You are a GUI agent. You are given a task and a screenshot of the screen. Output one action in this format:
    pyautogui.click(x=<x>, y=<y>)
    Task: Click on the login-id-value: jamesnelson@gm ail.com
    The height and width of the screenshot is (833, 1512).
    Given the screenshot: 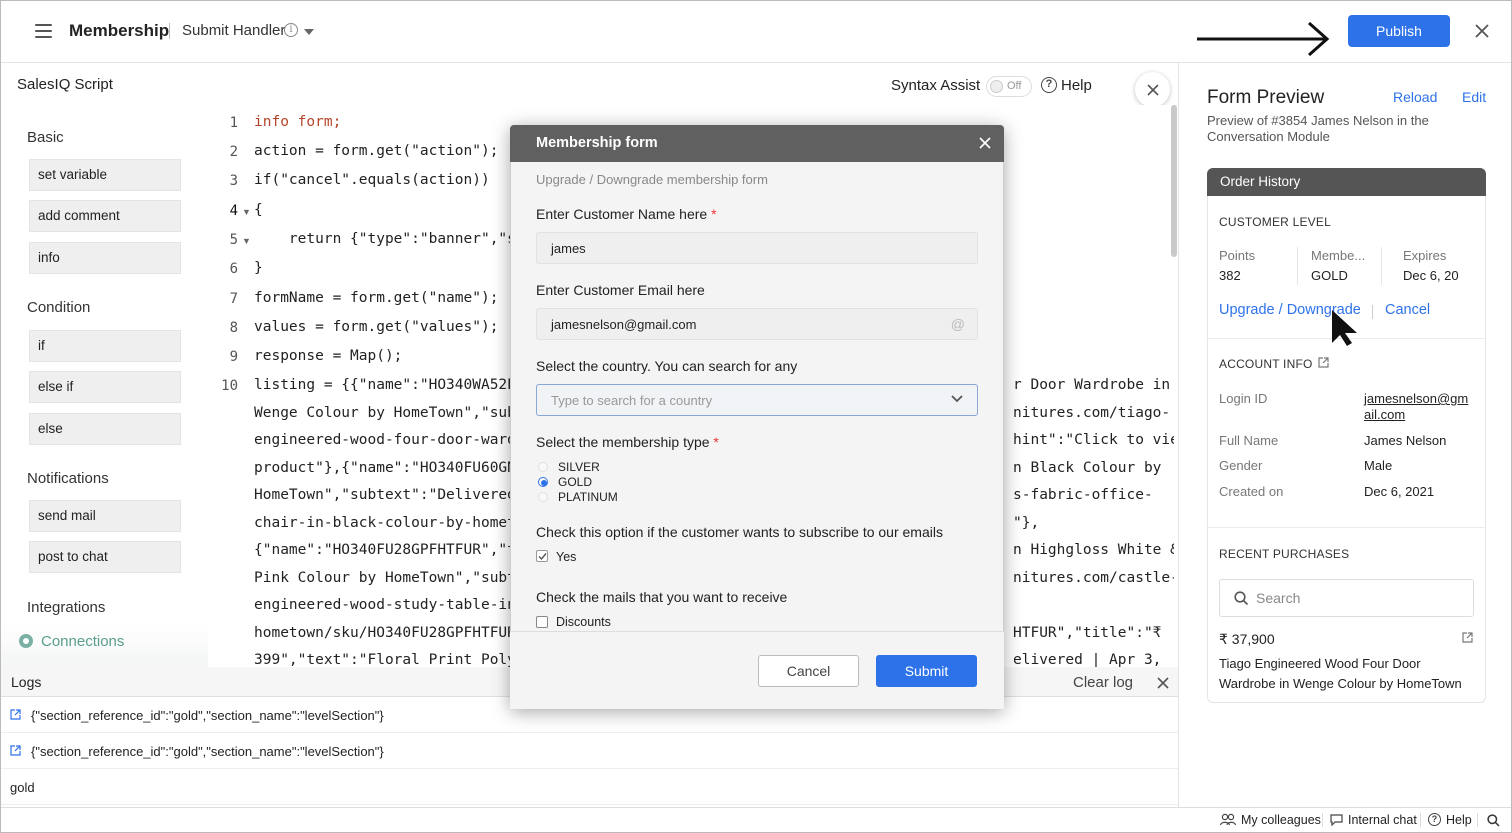 What is the action you would take?
    pyautogui.click(x=1416, y=407)
    